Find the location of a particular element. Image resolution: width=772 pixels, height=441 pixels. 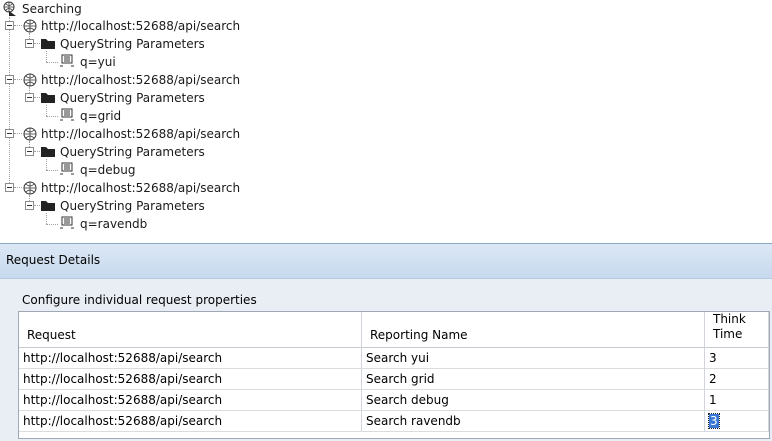

think-time-input: 3 is located at coordinates (714, 421).